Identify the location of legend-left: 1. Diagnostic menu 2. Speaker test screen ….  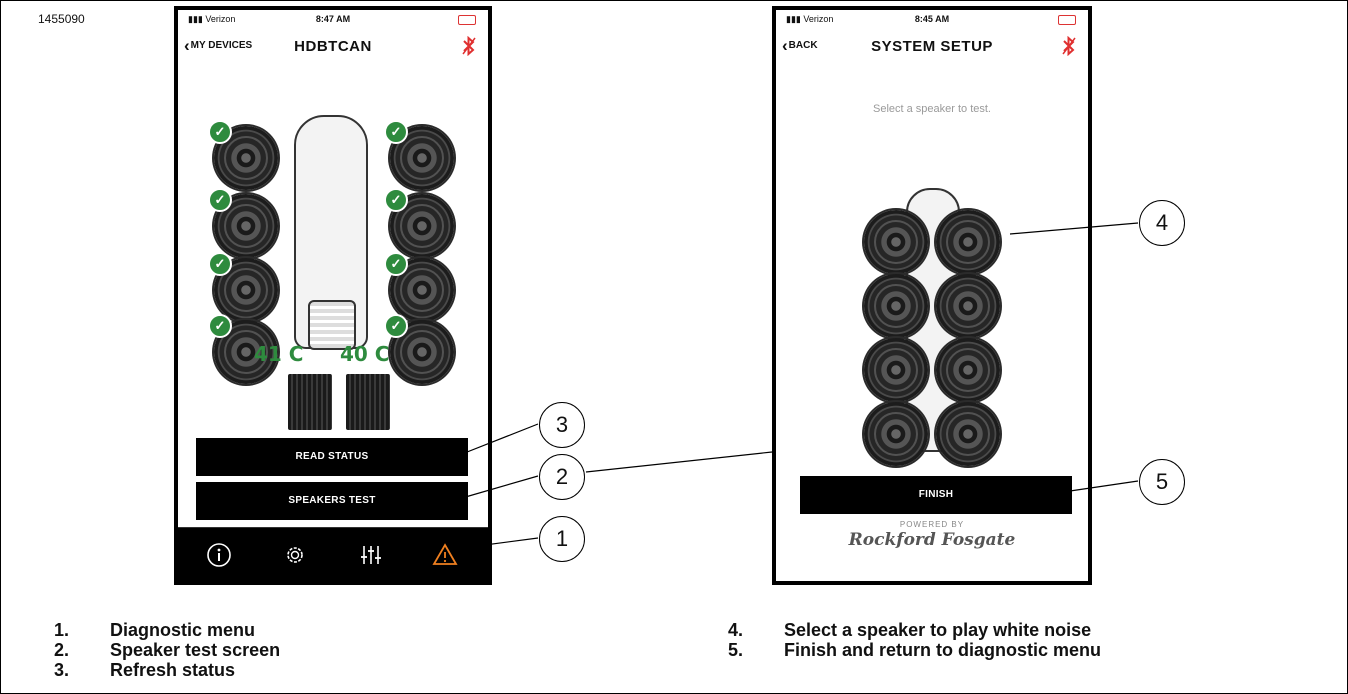
(167, 650).